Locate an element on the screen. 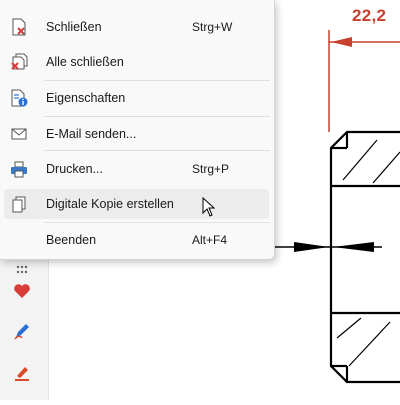  menu-item-close: Schließen Strg+W is located at coordinates (136, 27).